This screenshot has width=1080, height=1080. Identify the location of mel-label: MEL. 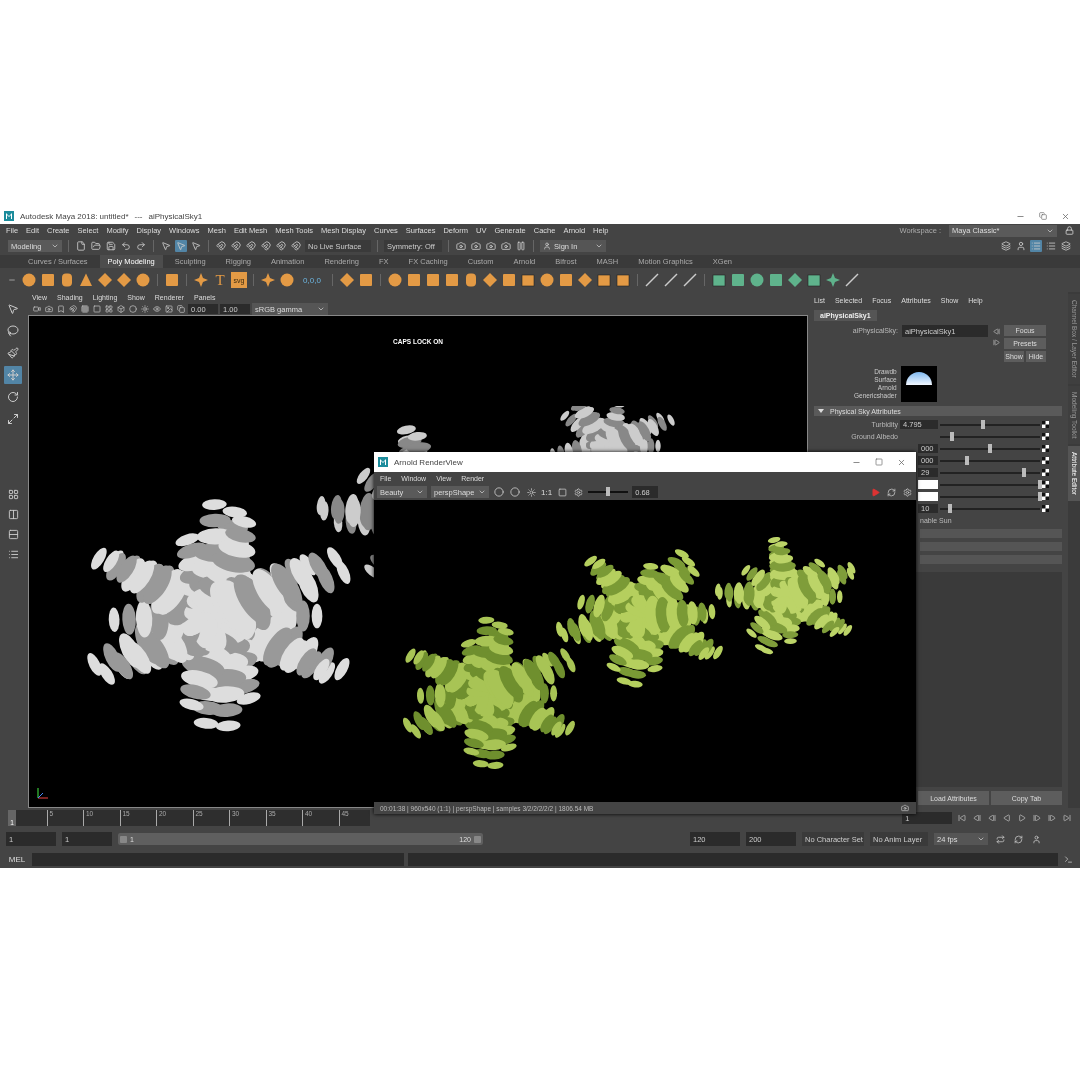
(17, 859).